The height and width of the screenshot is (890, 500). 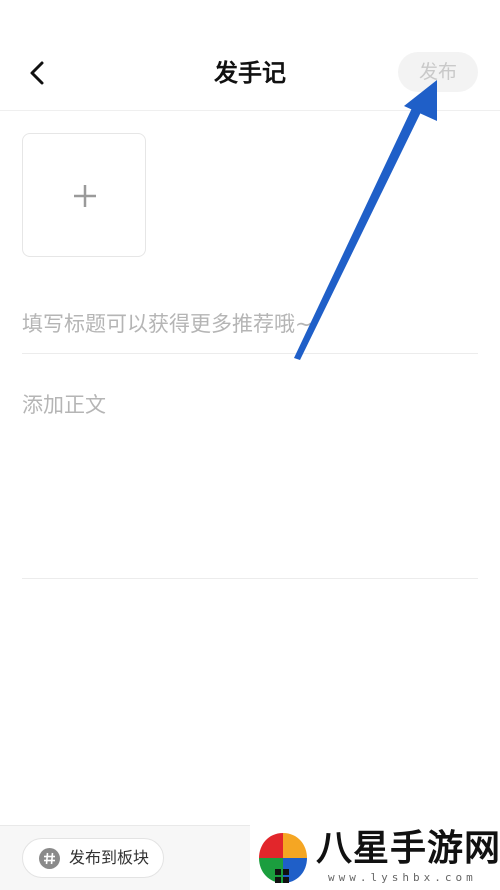 What do you see at coordinates (438, 72) in the screenshot?
I see `publish-button: 发布` at bounding box center [438, 72].